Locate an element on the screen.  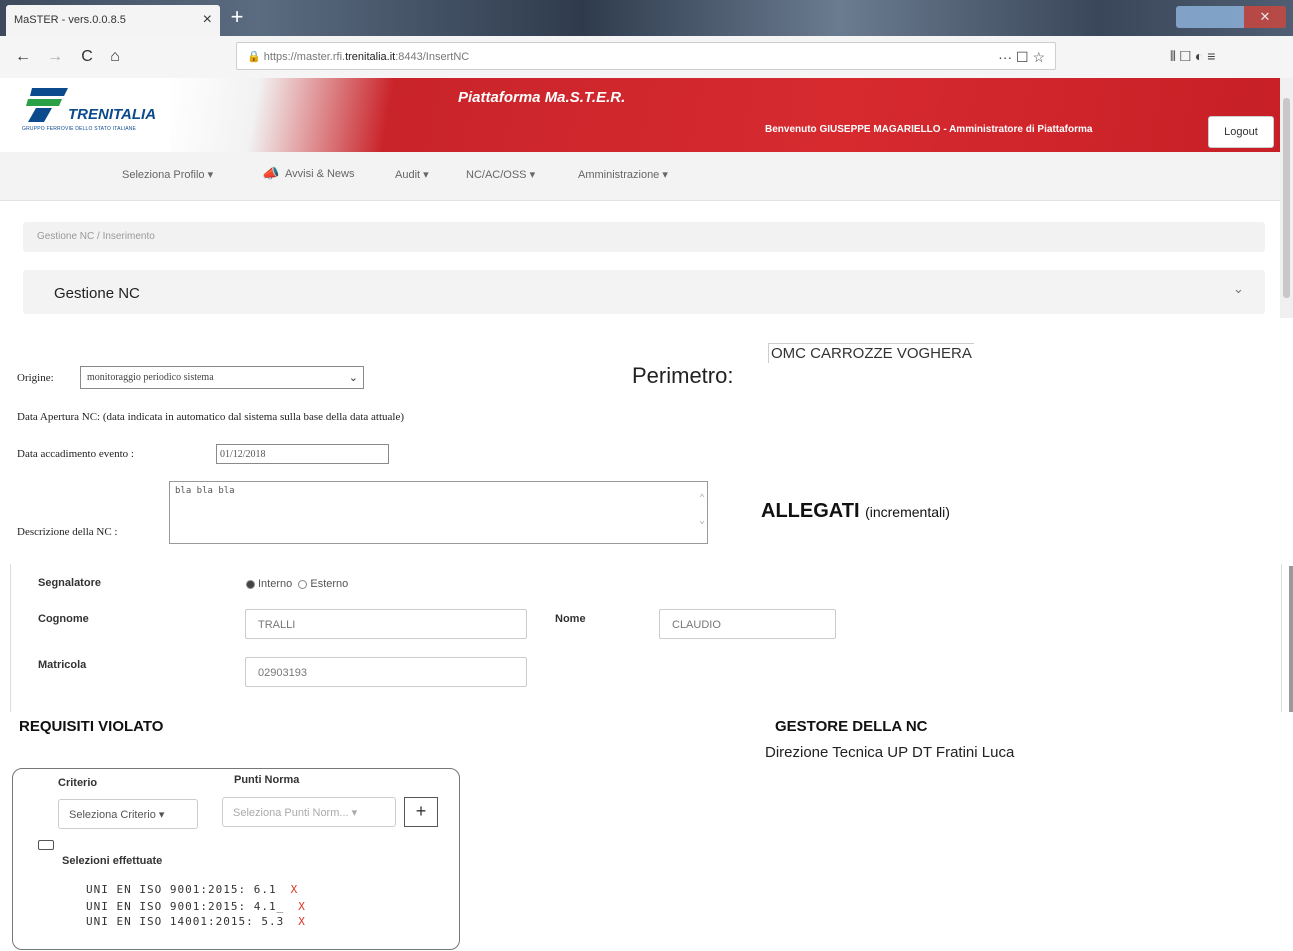
descrizione-label: Descrizione della NC : is located at coordinates (67, 532).